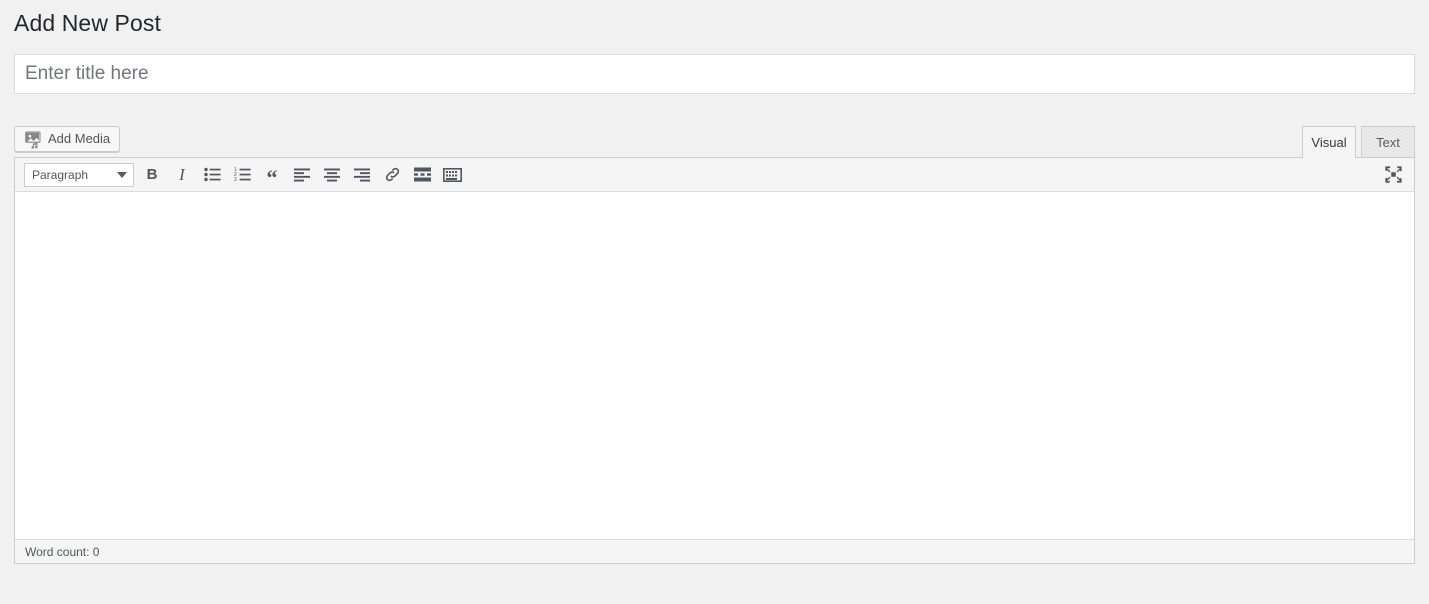  I want to click on tab-text: Text, so click(1388, 142).